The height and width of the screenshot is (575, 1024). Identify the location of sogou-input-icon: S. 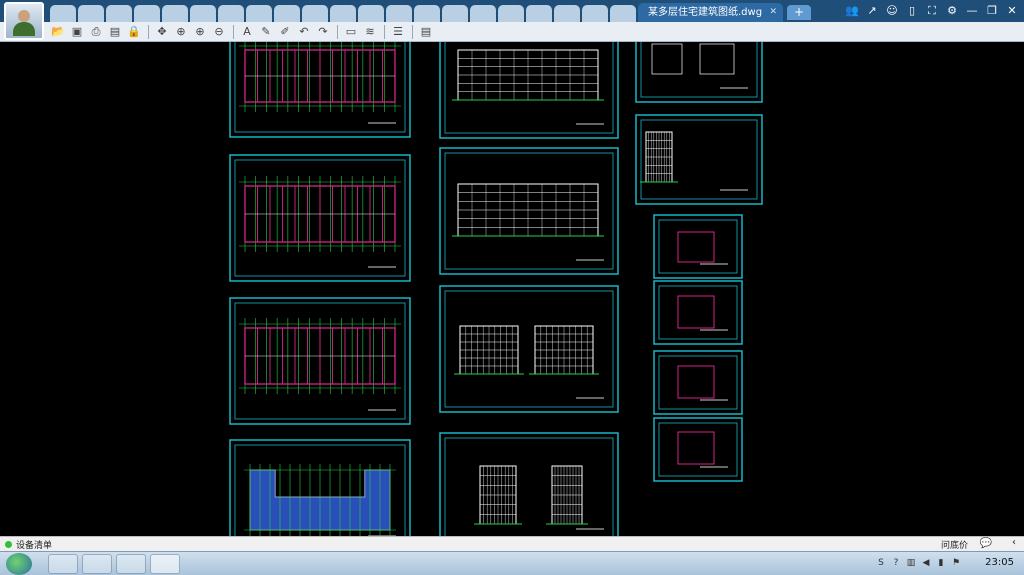
(881, 563).